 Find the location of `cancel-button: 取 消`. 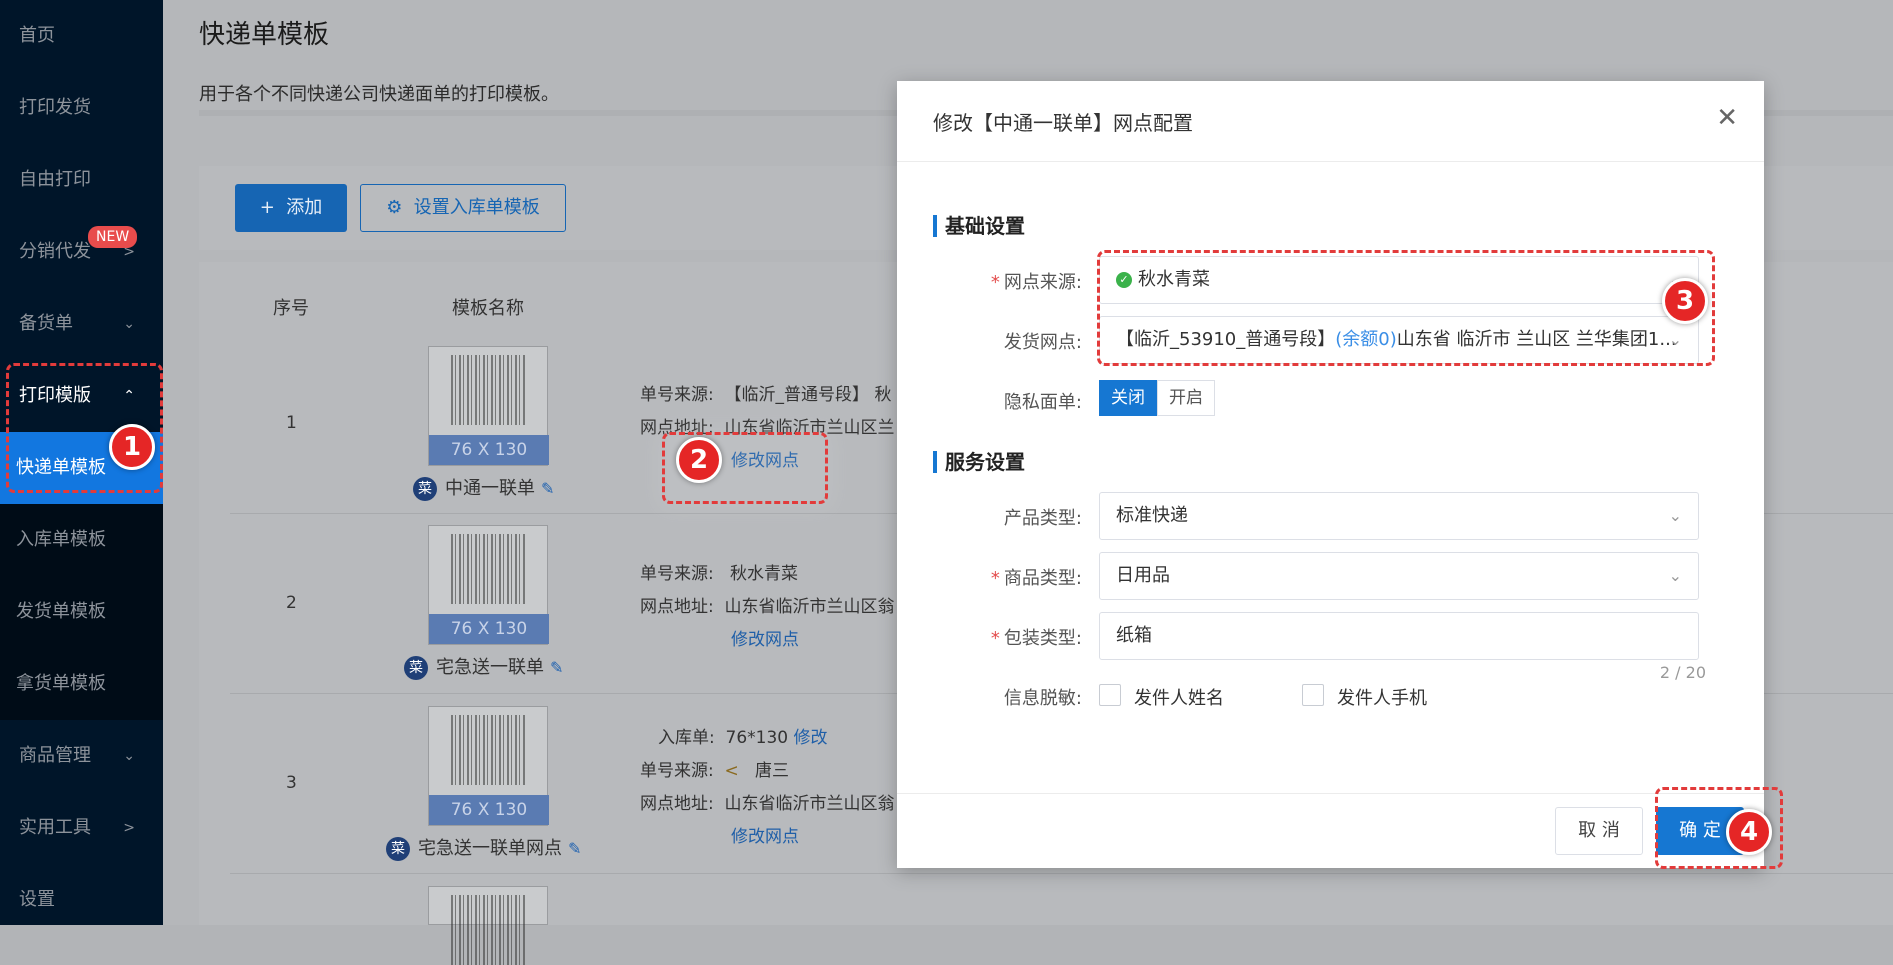

cancel-button: 取 消 is located at coordinates (1599, 831).